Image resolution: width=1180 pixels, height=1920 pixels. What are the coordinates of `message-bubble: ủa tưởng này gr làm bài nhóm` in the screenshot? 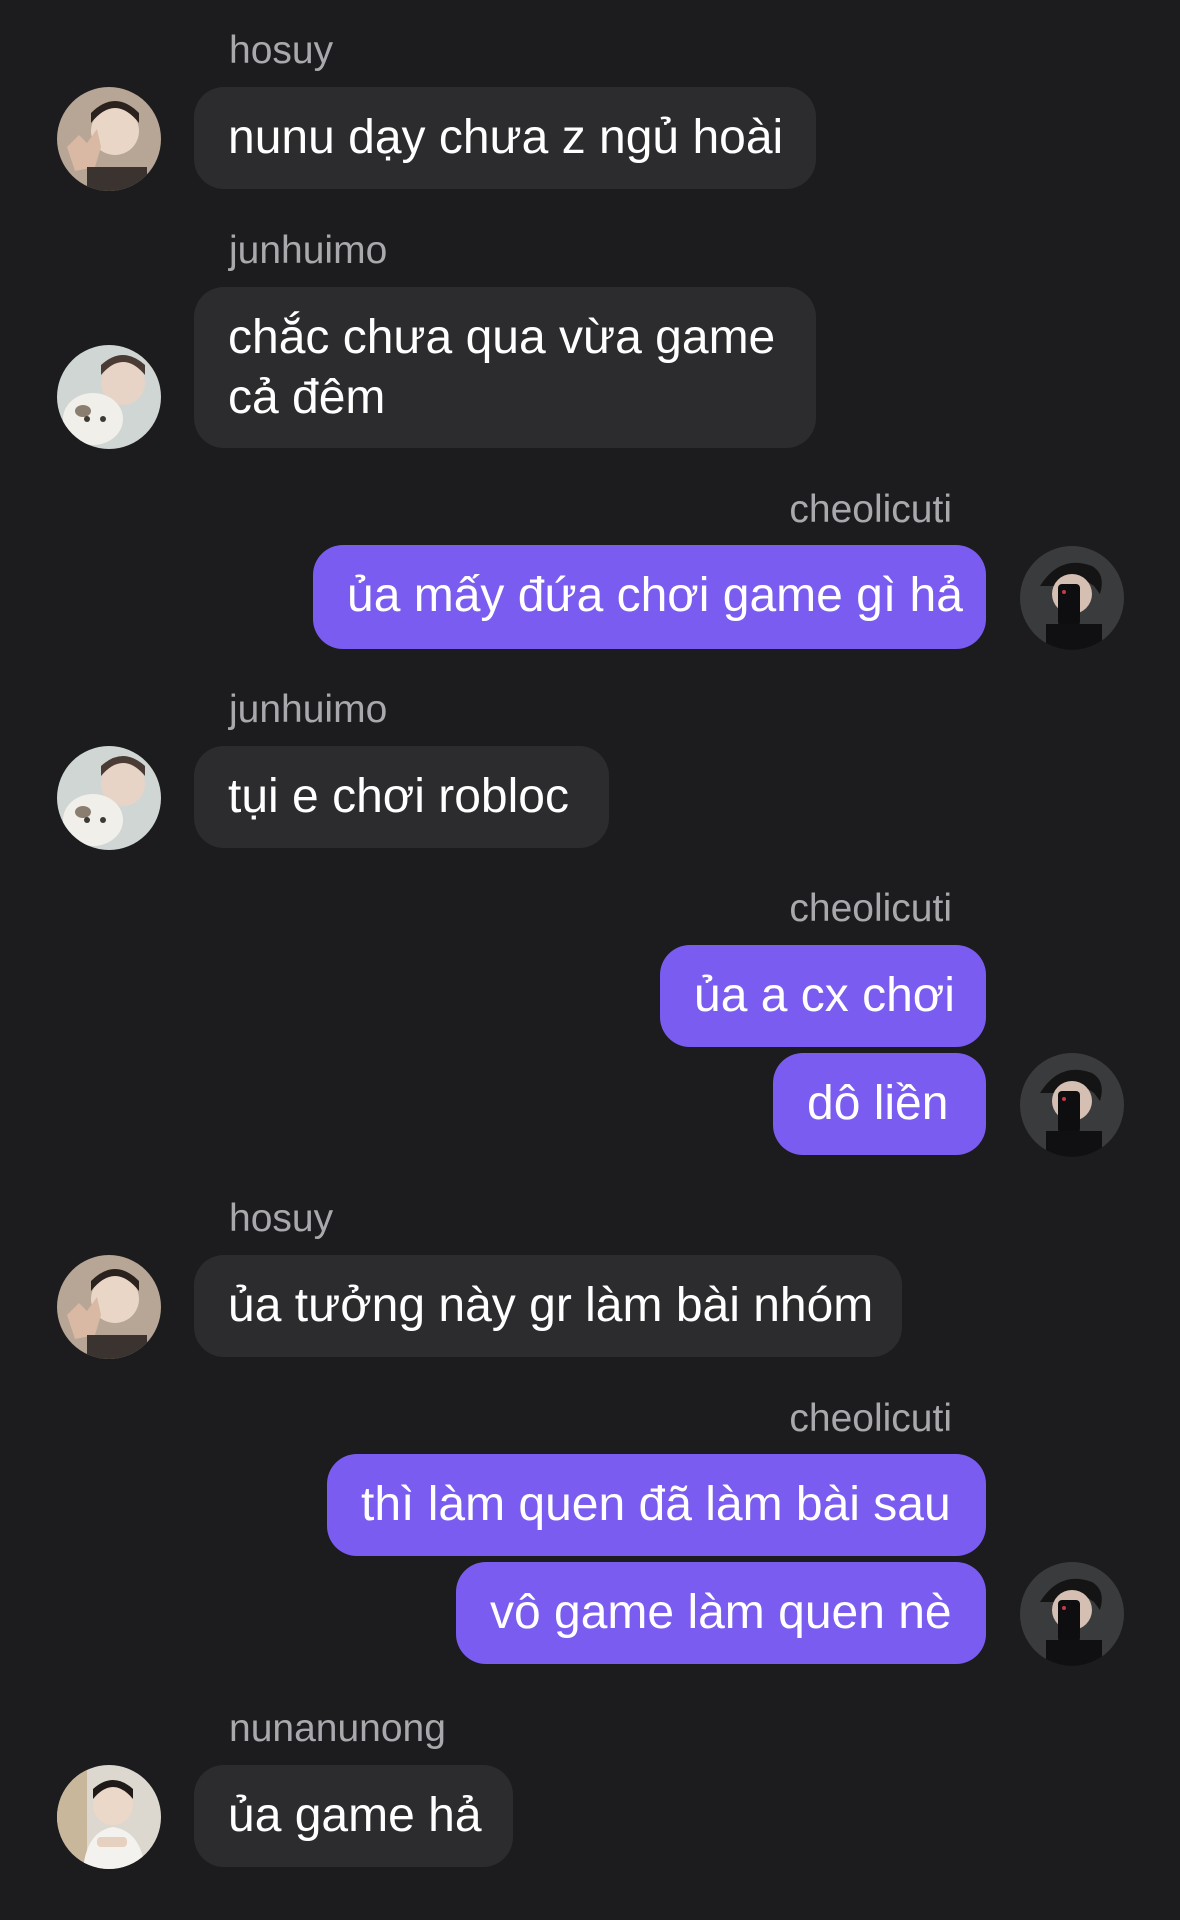 It's located at (548, 1306).